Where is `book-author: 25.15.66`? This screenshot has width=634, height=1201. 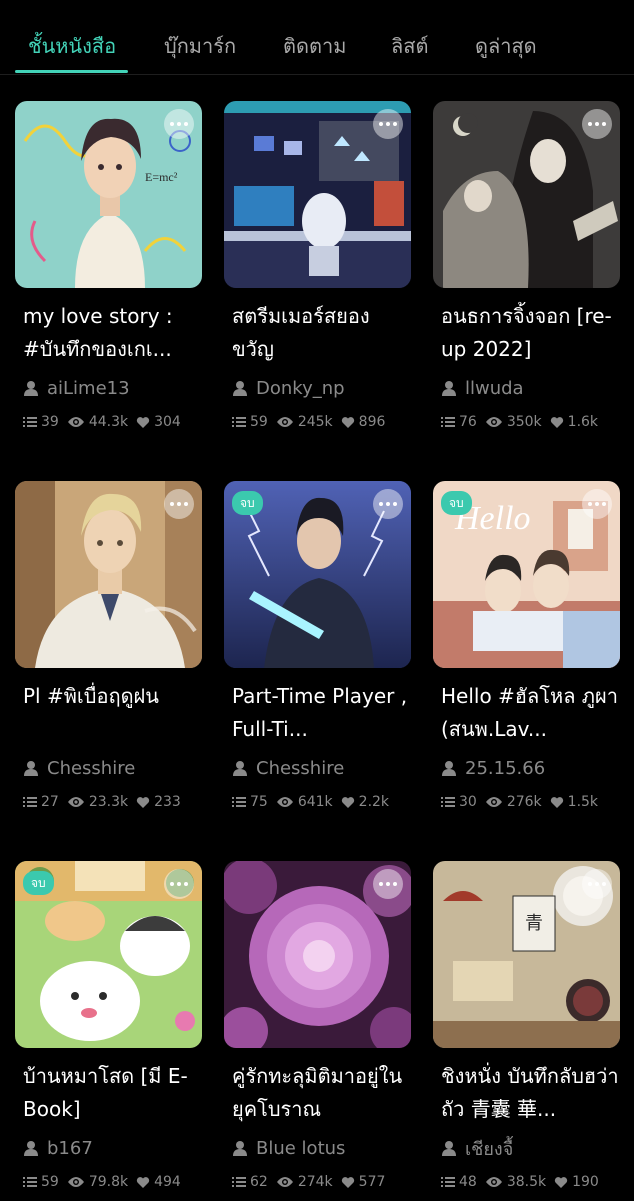
book-author: 25.15.66 is located at coordinates (493, 768).